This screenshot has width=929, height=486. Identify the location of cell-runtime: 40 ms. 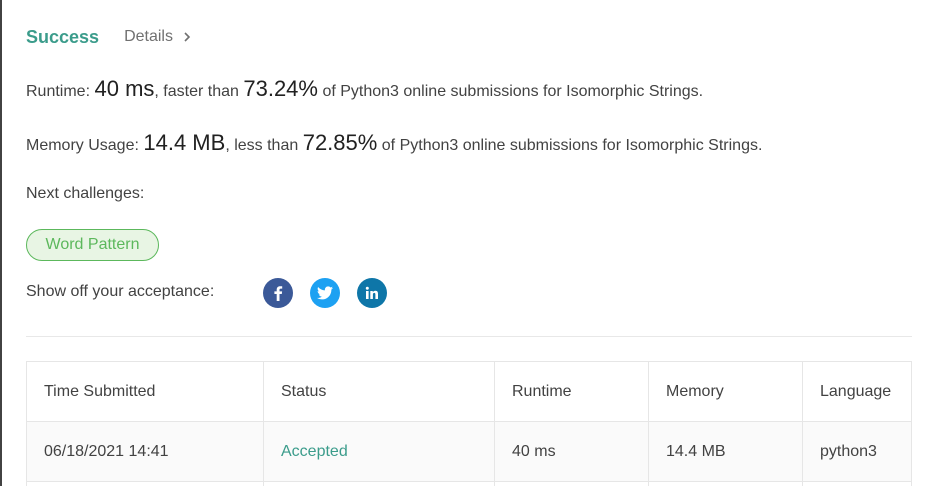
(572, 451).